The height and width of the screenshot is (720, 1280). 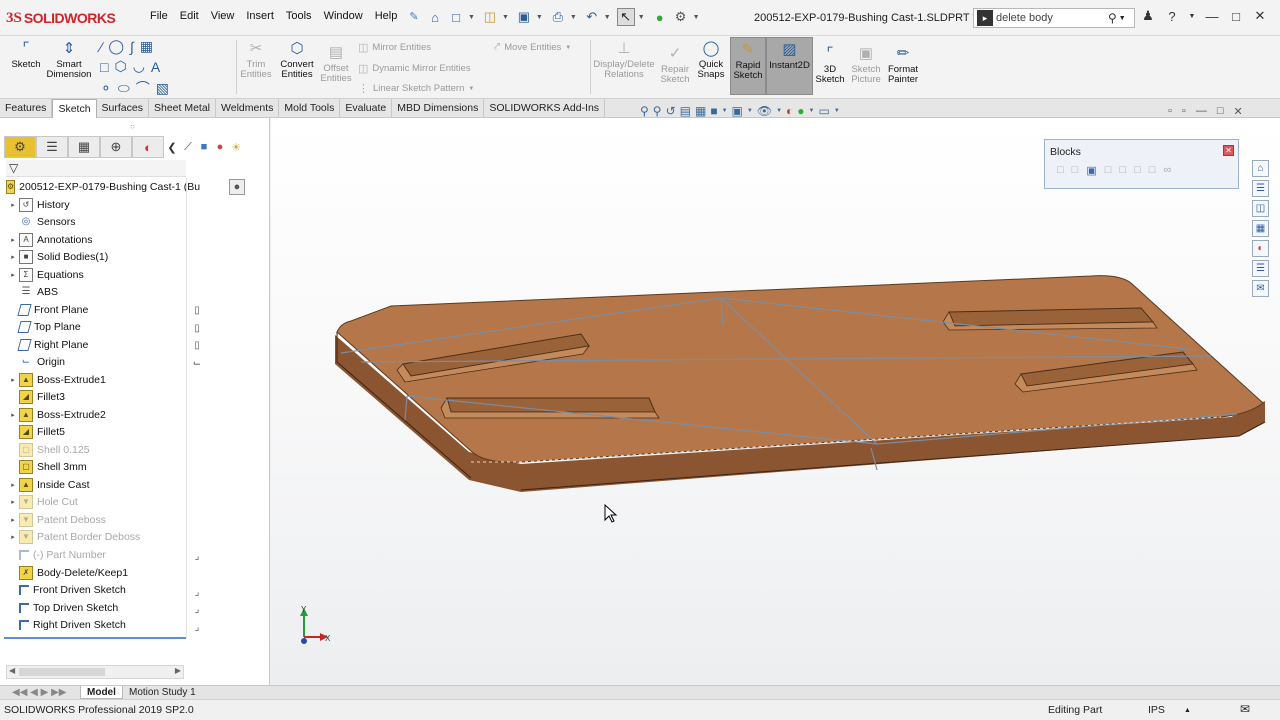 What do you see at coordinates (155, 67) in the screenshot?
I see `text-icon: A` at bounding box center [155, 67].